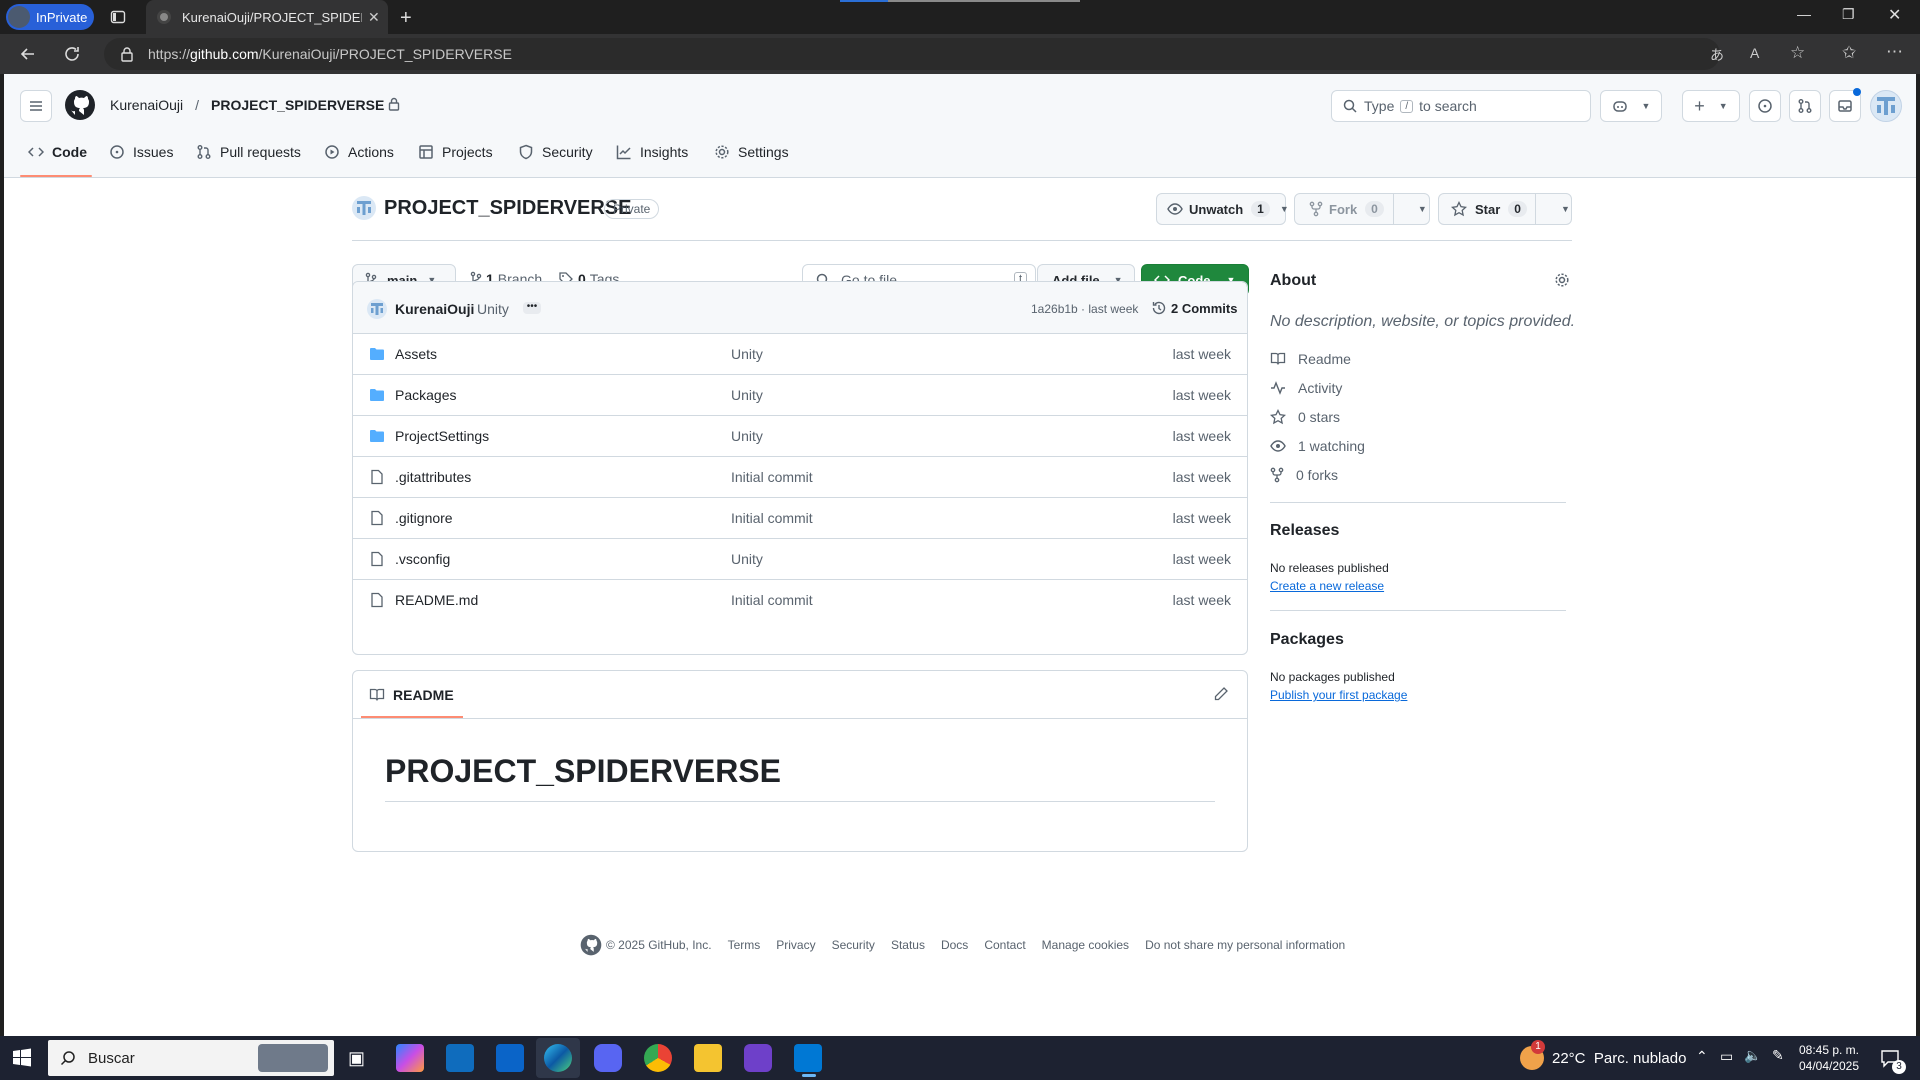  Describe the element at coordinates (808, 1058) in the screenshot. I see `vscode-app-icon` at that location.